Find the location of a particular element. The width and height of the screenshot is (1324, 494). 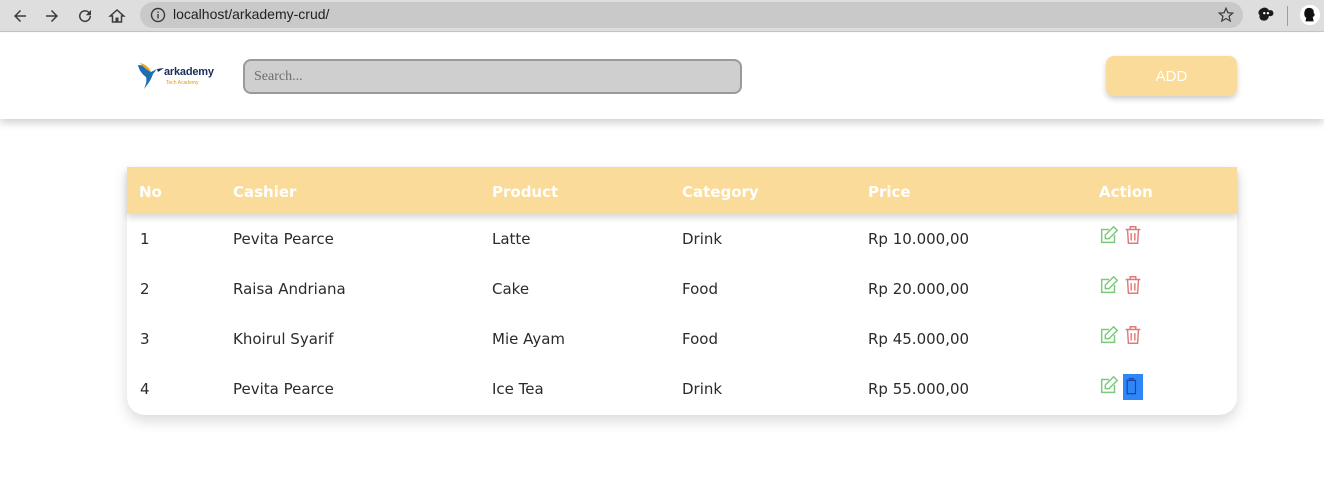

table-row: 2 Raisa Andriana Cake Food Rp 20.000,00 is located at coordinates (682, 290).